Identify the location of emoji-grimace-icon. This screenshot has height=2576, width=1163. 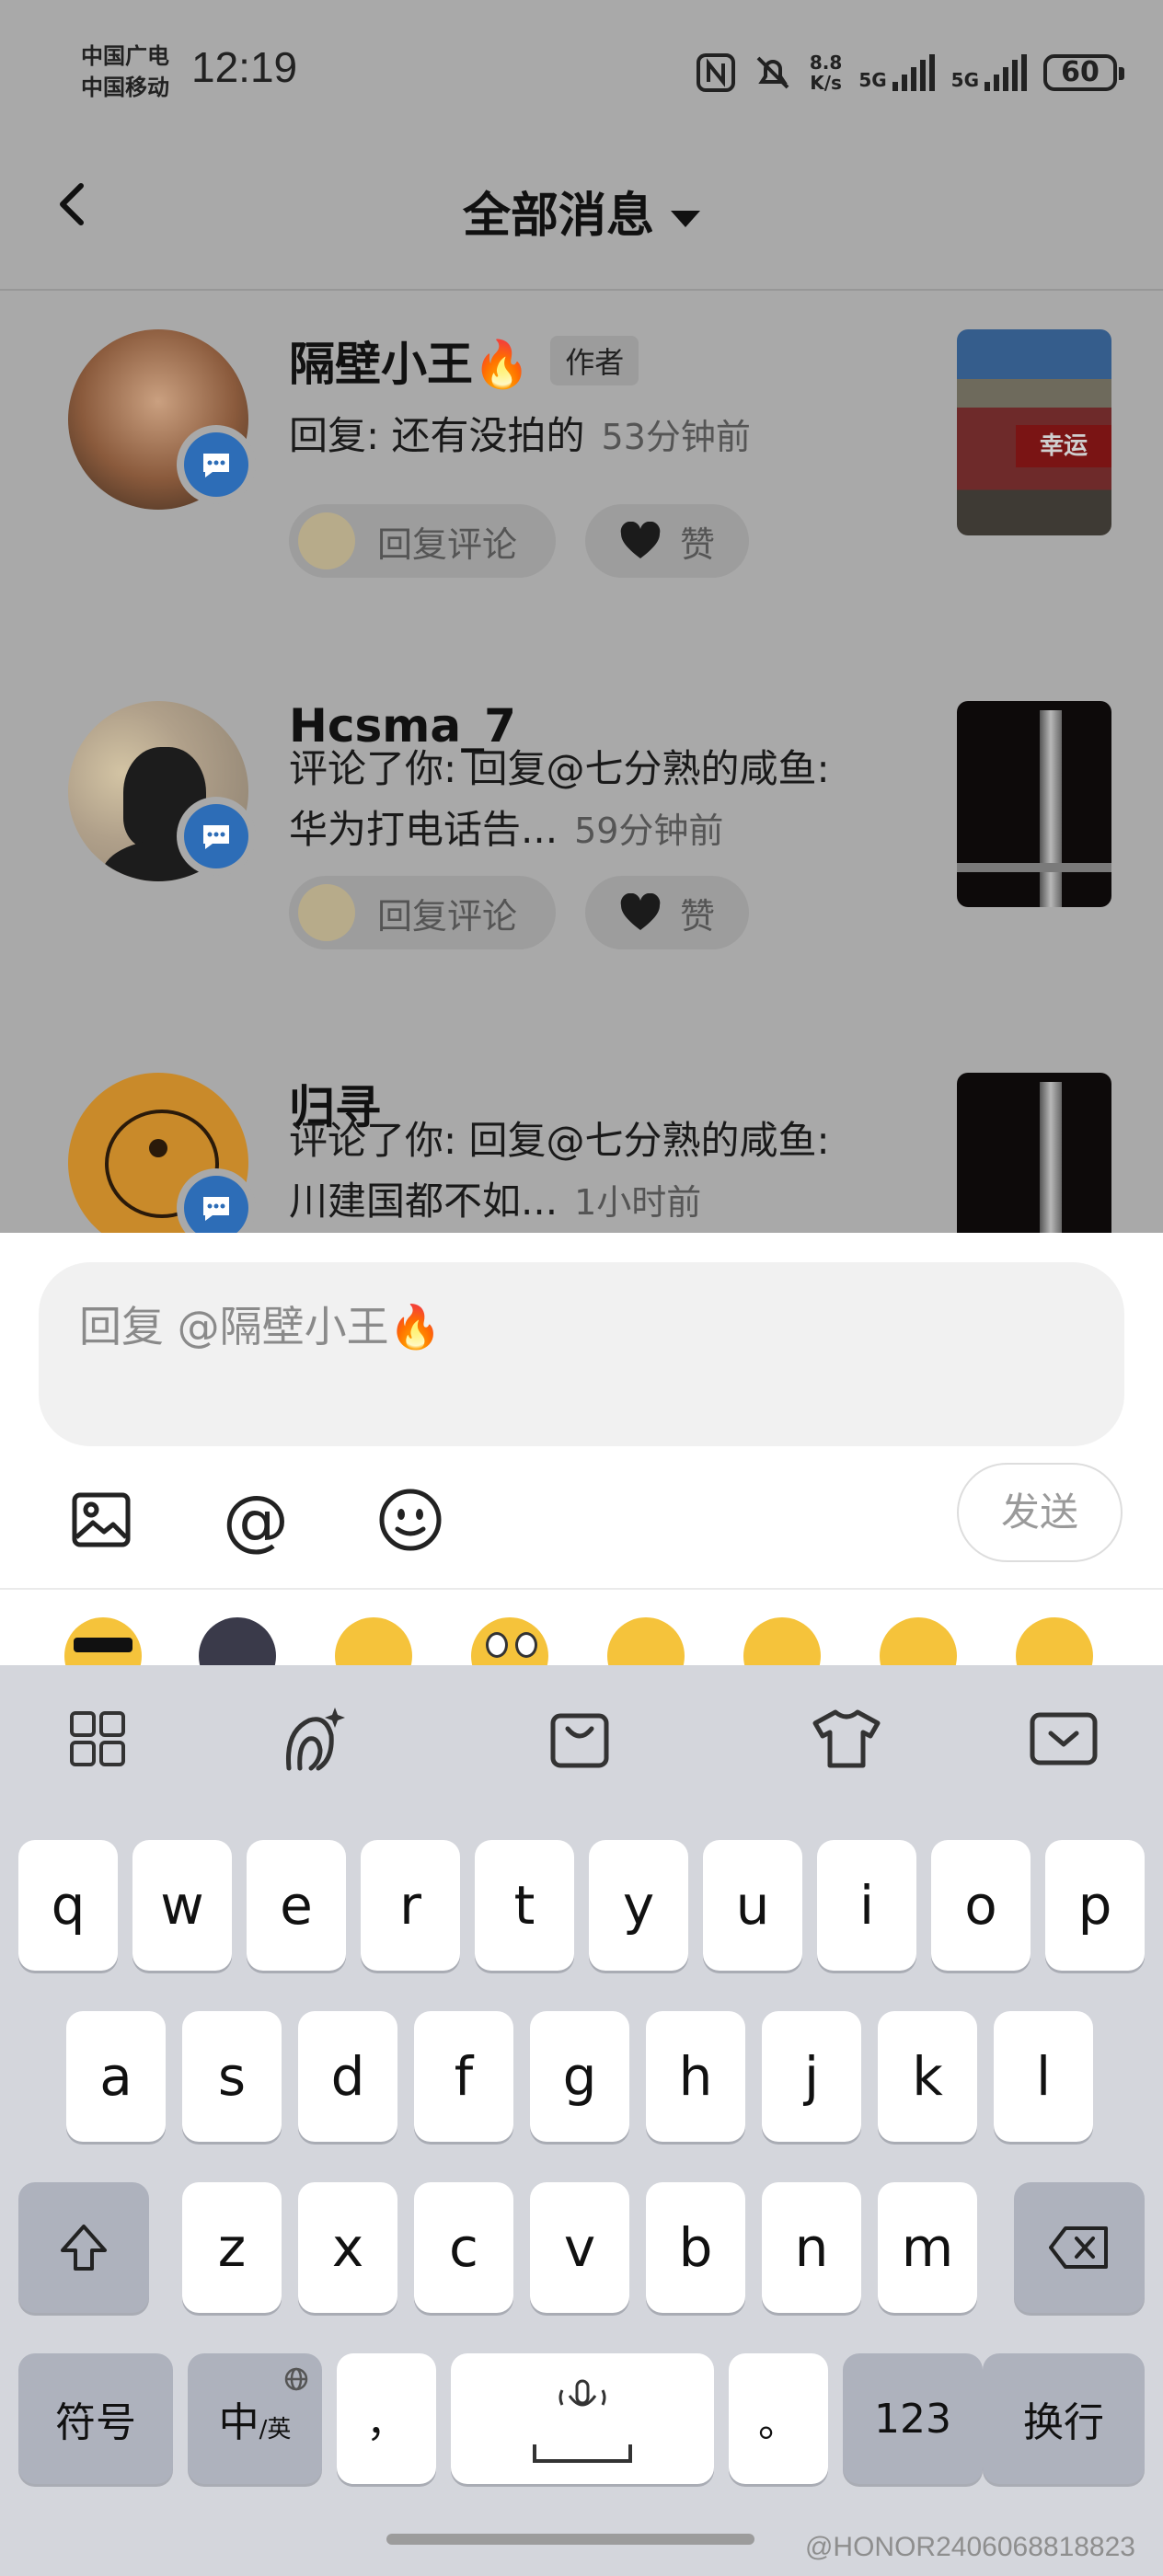
(1054, 1641).